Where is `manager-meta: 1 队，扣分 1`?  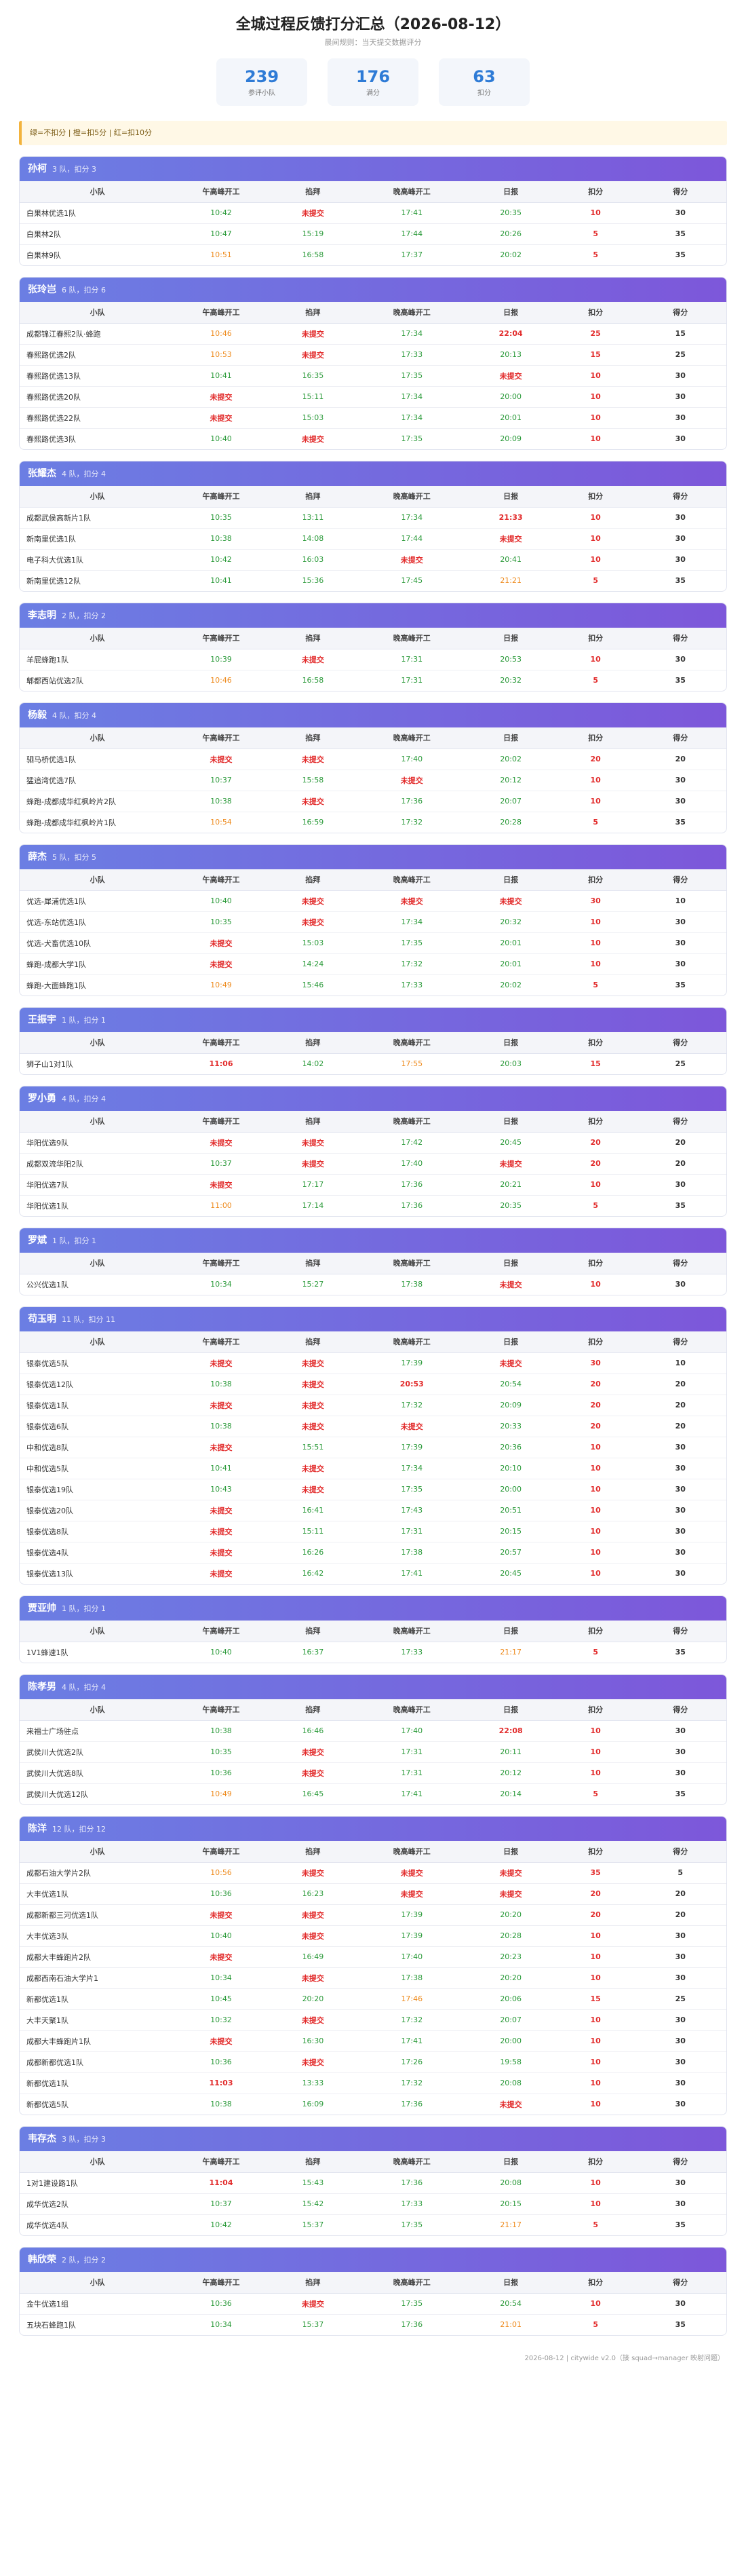 manager-meta: 1 队，扣分 1 is located at coordinates (84, 1608).